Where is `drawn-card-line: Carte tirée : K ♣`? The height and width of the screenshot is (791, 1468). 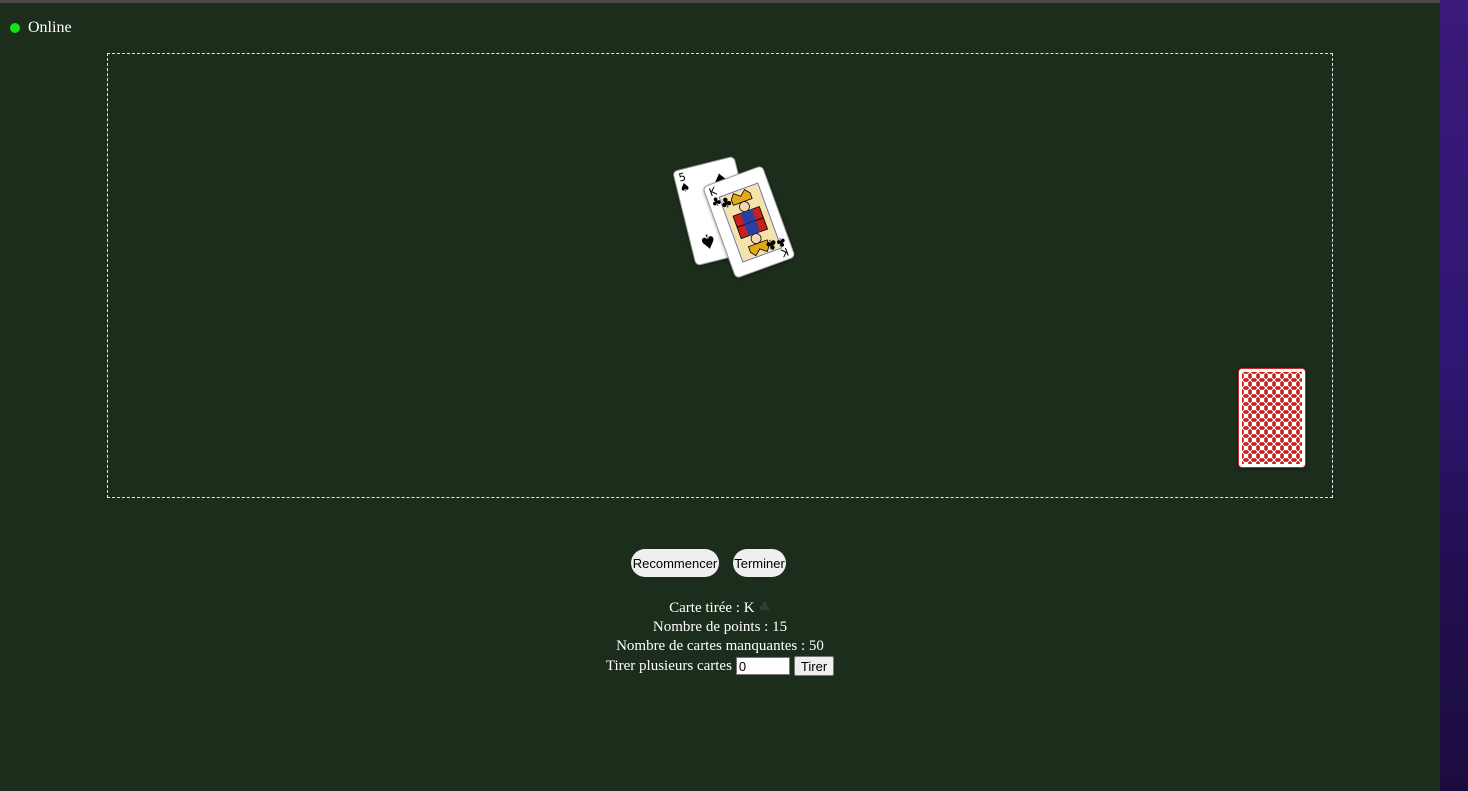
drawn-card-line: Carte tirée : K ♣ is located at coordinates (720, 608).